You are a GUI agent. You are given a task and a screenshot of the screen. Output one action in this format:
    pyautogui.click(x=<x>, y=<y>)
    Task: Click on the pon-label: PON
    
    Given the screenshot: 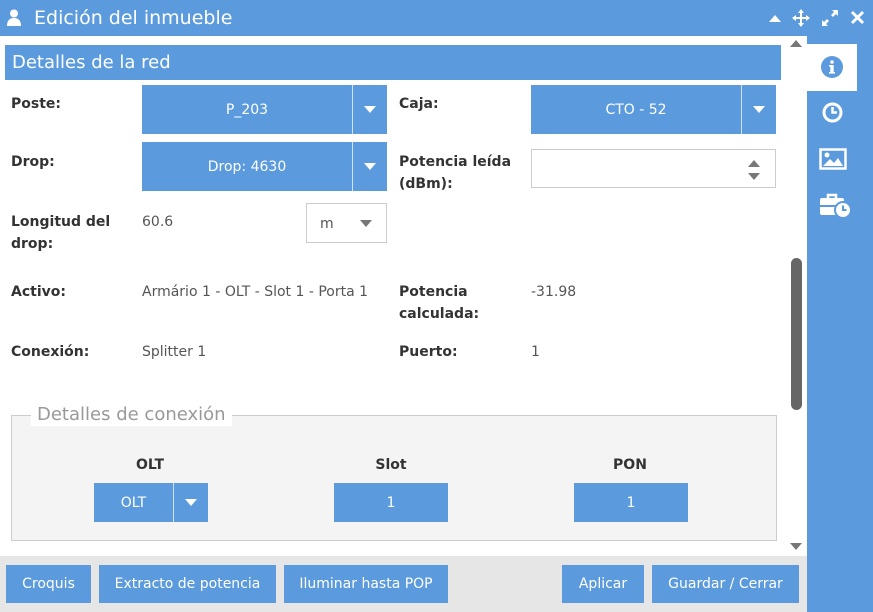 What is the action you would take?
    pyautogui.click(x=630, y=465)
    